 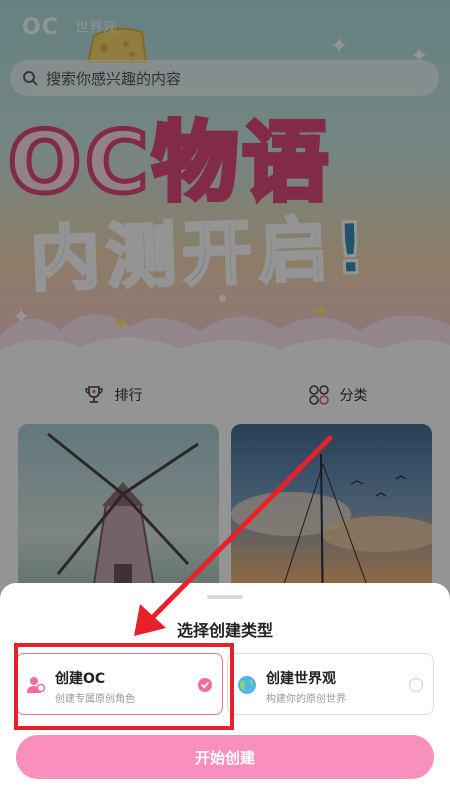 What do you see at coordinates (225, 757) in the screenshot?
I see `start-create-button: 开始创建` at bounding box center [225, 757].